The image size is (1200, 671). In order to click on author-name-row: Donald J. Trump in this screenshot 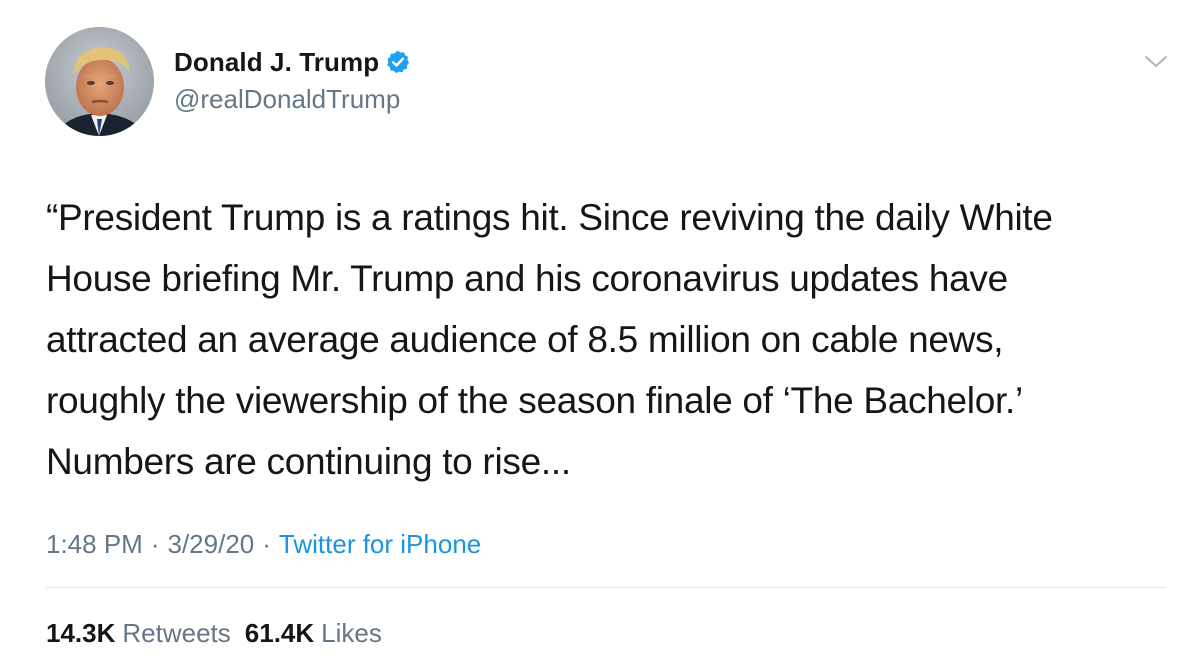, I will do `click(292, 62)`.